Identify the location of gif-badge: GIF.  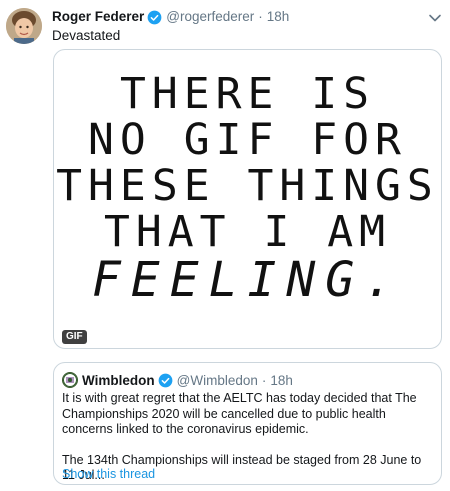
(74, 337).